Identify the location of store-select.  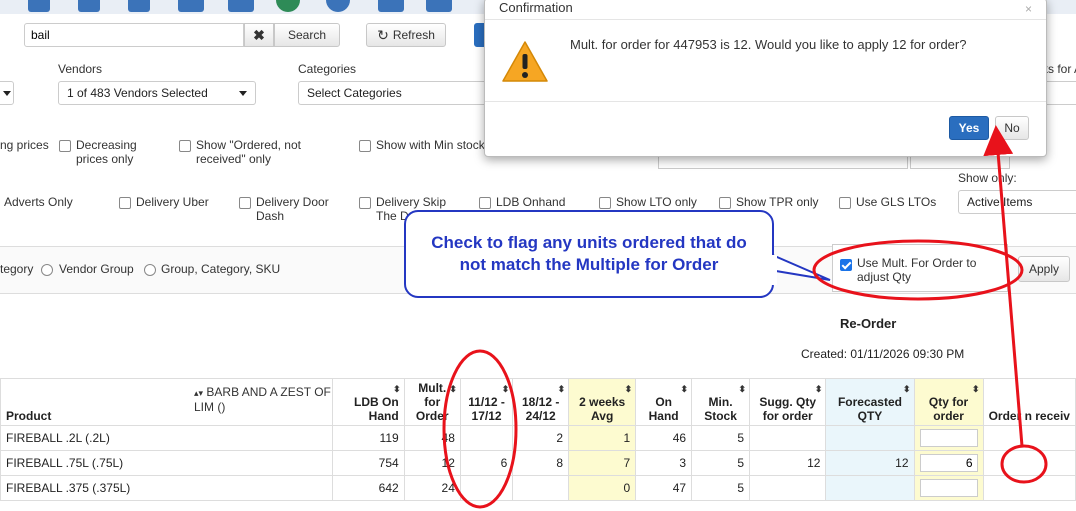
(7, 93).